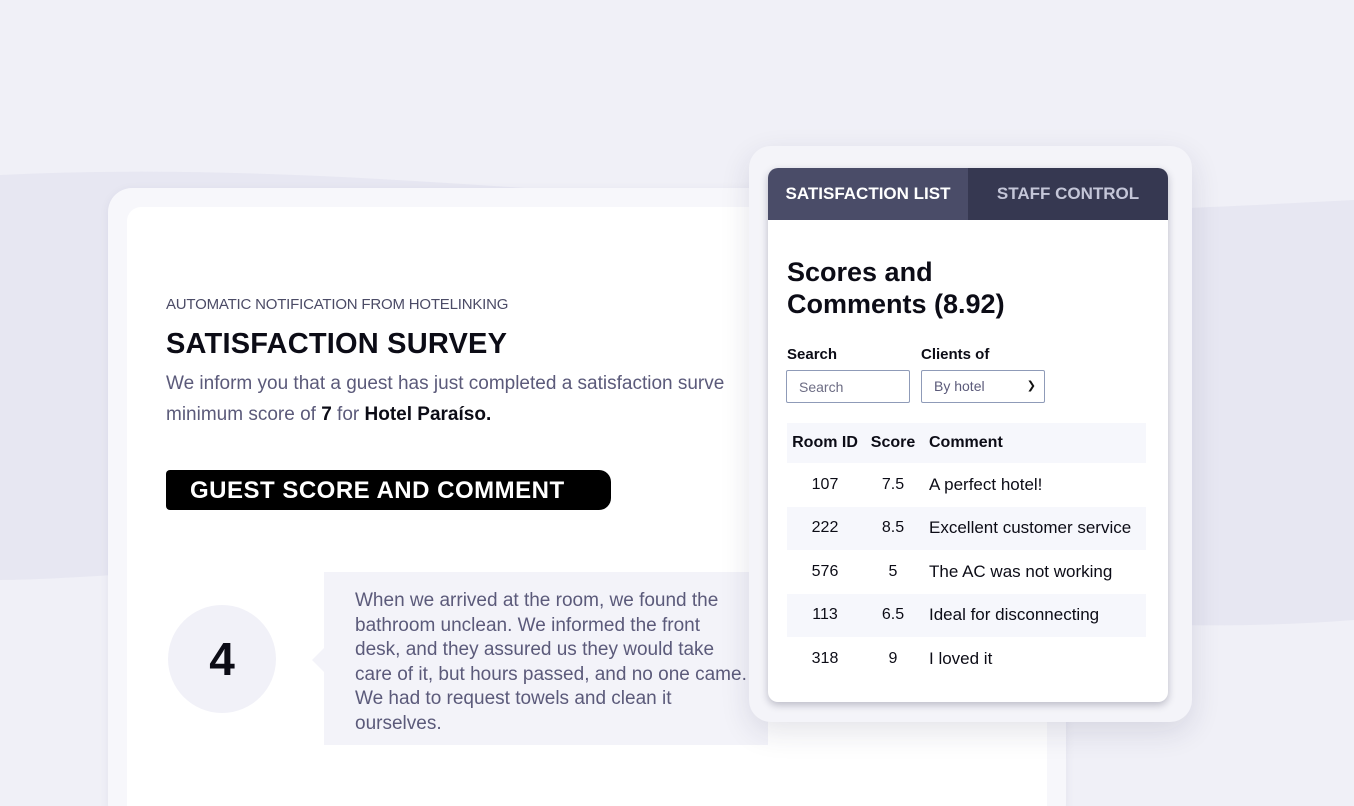  Describe the element at coordinates (959, 386) in the screenshot. I see `clients-select-value: By hotel` at that location.